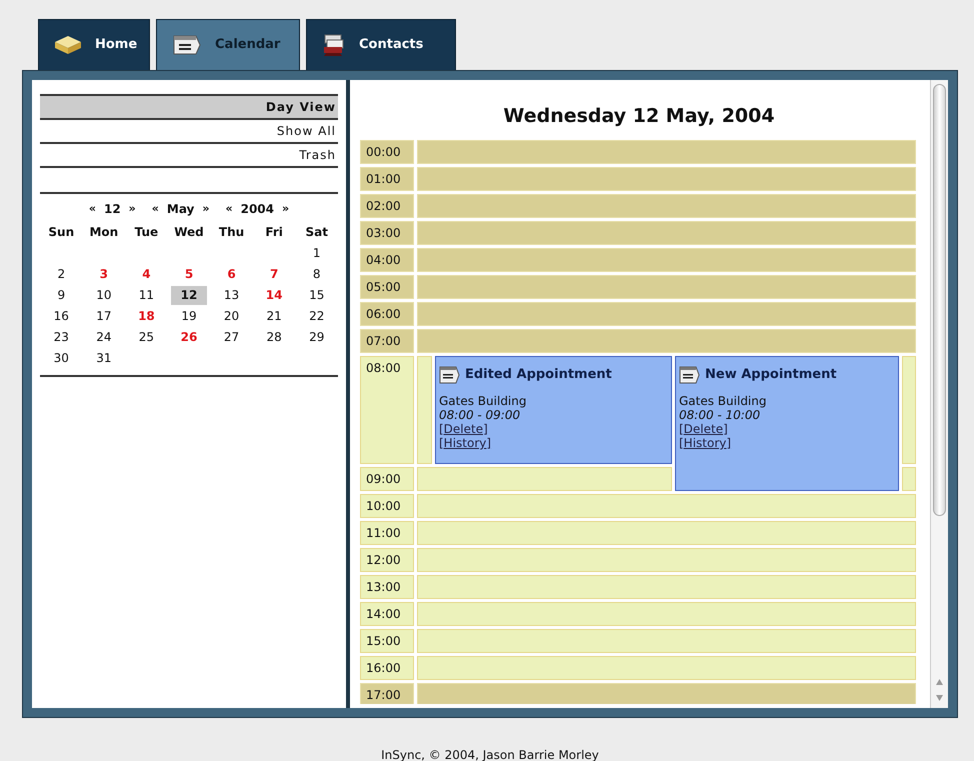 This screenshot has height=761, width=974. Describe the element at coordinates (387, 641) in the screenshot. I see `time-label: 15:00` at that location.